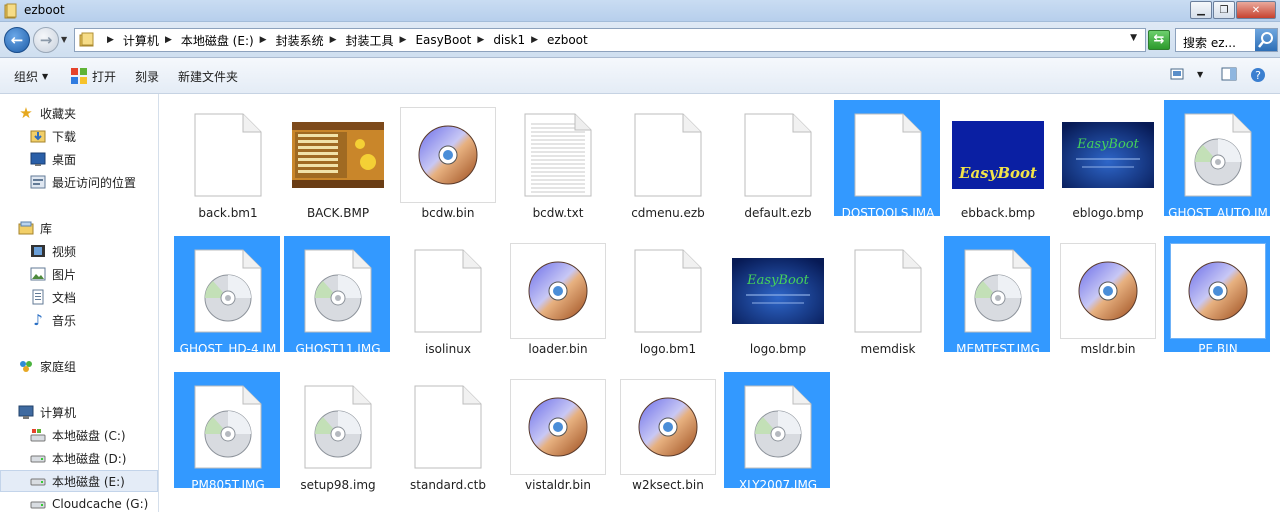 The width and height of the screenshot is (1280, 512). I want to click on file-name: eblogo.bmp, so click(1108, 213).